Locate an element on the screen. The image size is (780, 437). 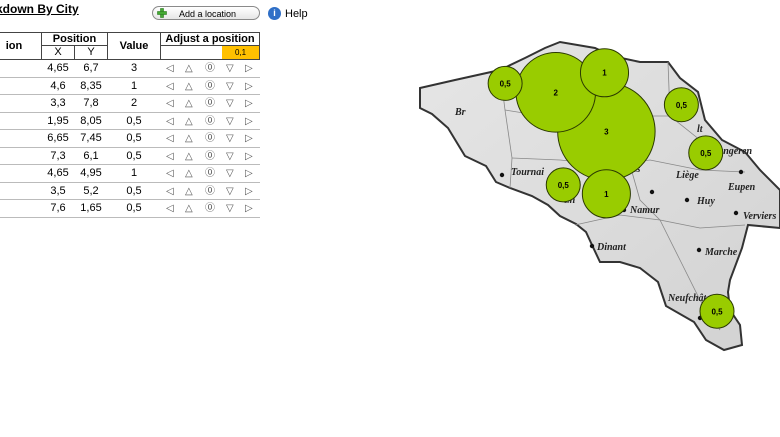
map-label: Br is located at coordinates (460, 112).